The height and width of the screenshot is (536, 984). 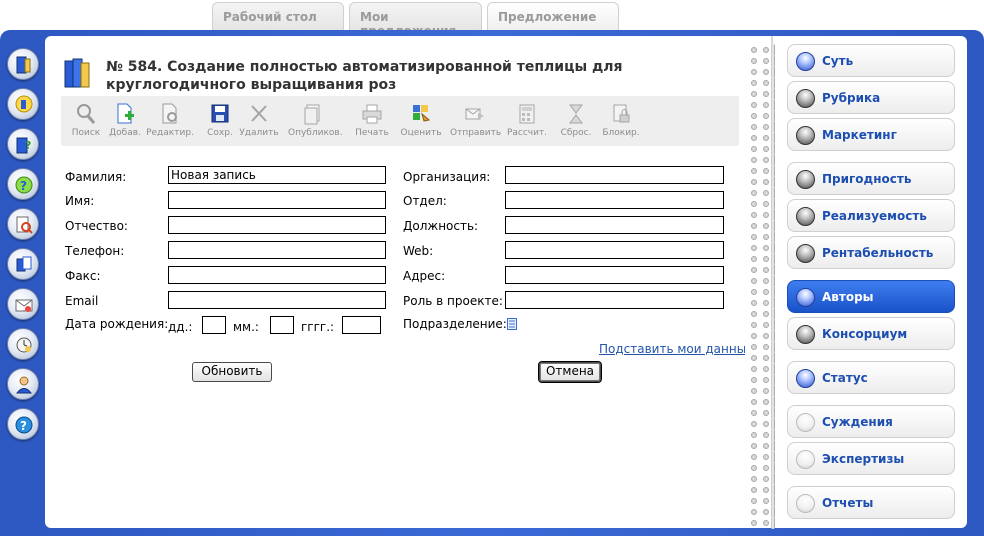 I want to click on copy-documents-icon, so click(x=23, y=264).